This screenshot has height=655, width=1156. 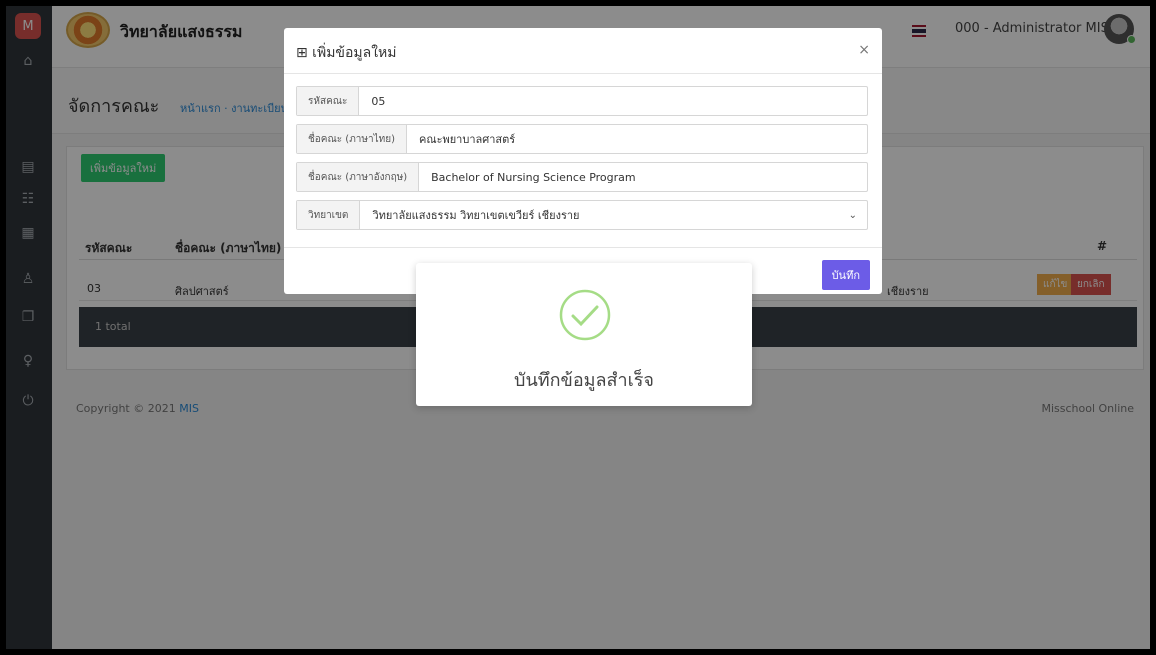 What do you see at coordinates (604, 215) in the screenshot?
I see `campus-select: วิทยาลัยแสงธรรม วิทยาเขตเขวียร์ เชียงราย` at bounding box center [604, 215].